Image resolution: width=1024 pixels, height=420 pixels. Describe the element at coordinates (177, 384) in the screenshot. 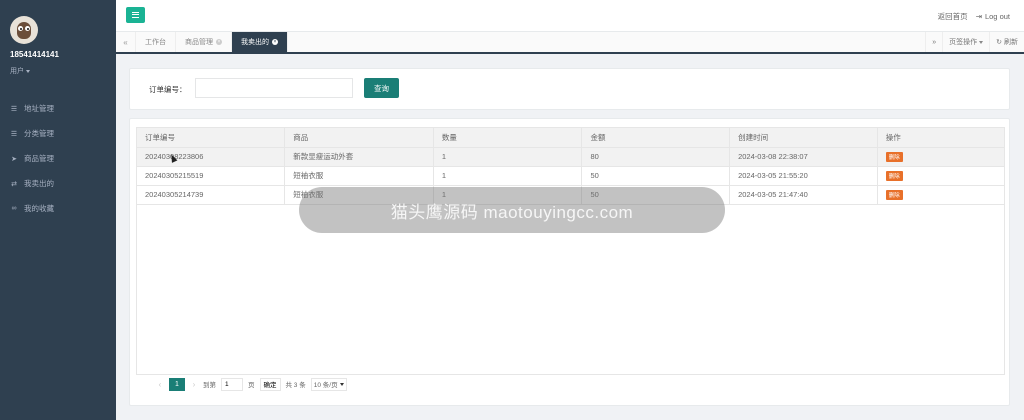

I see `page-number-current: 1` at that location.